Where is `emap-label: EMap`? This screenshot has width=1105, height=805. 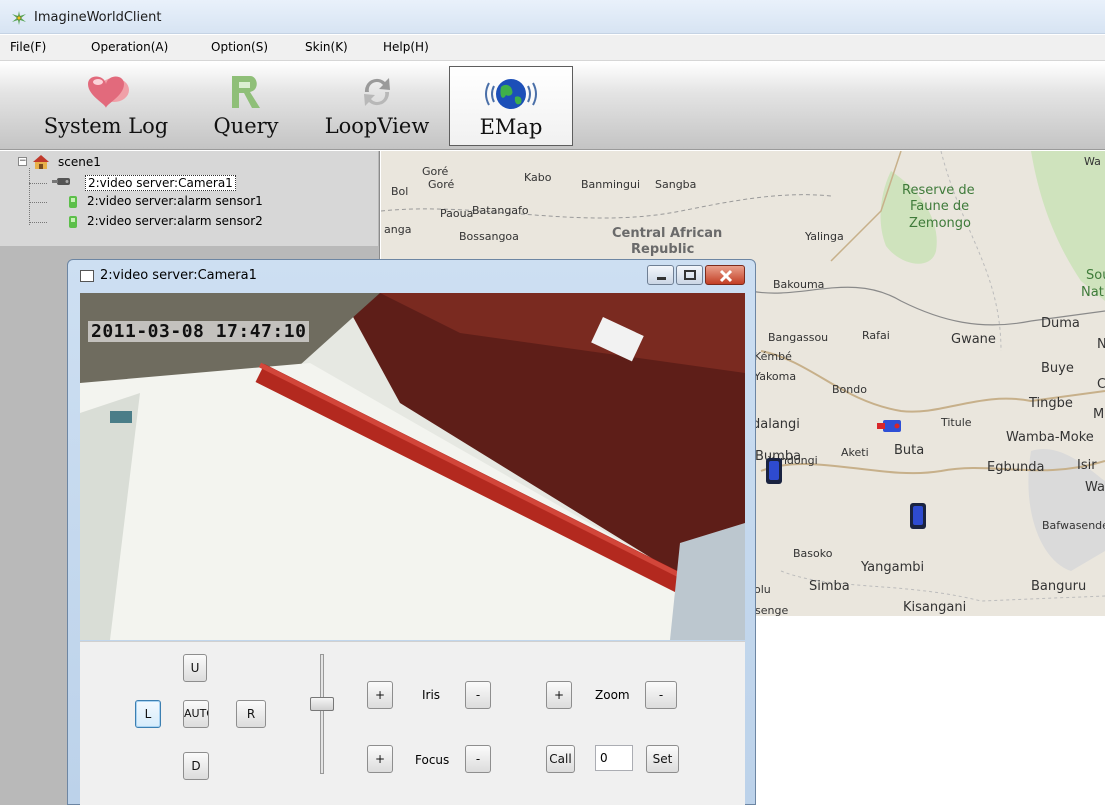 emap-label: EMap is located at coordinates (511, 127).